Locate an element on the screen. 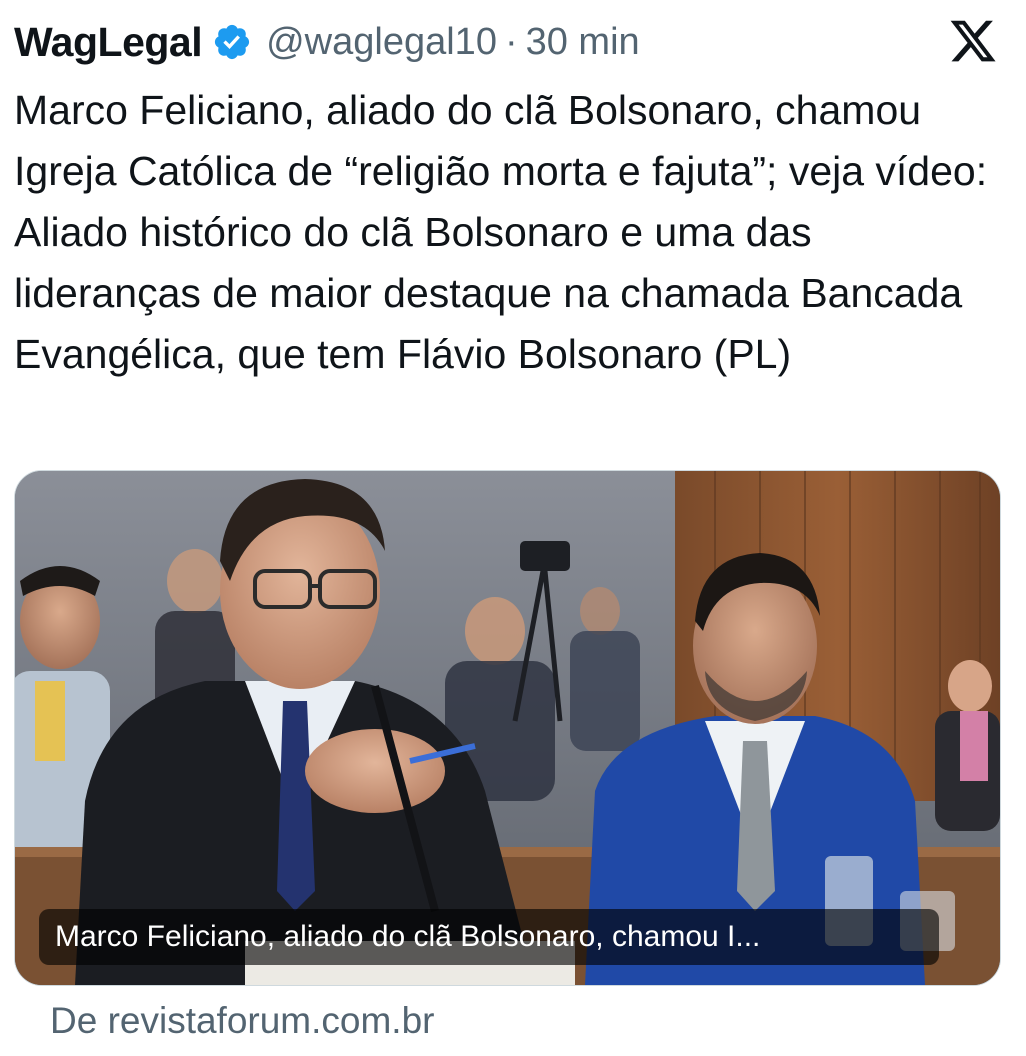  tweet-timestamp: 30 min is located at coordinates (583, 42).